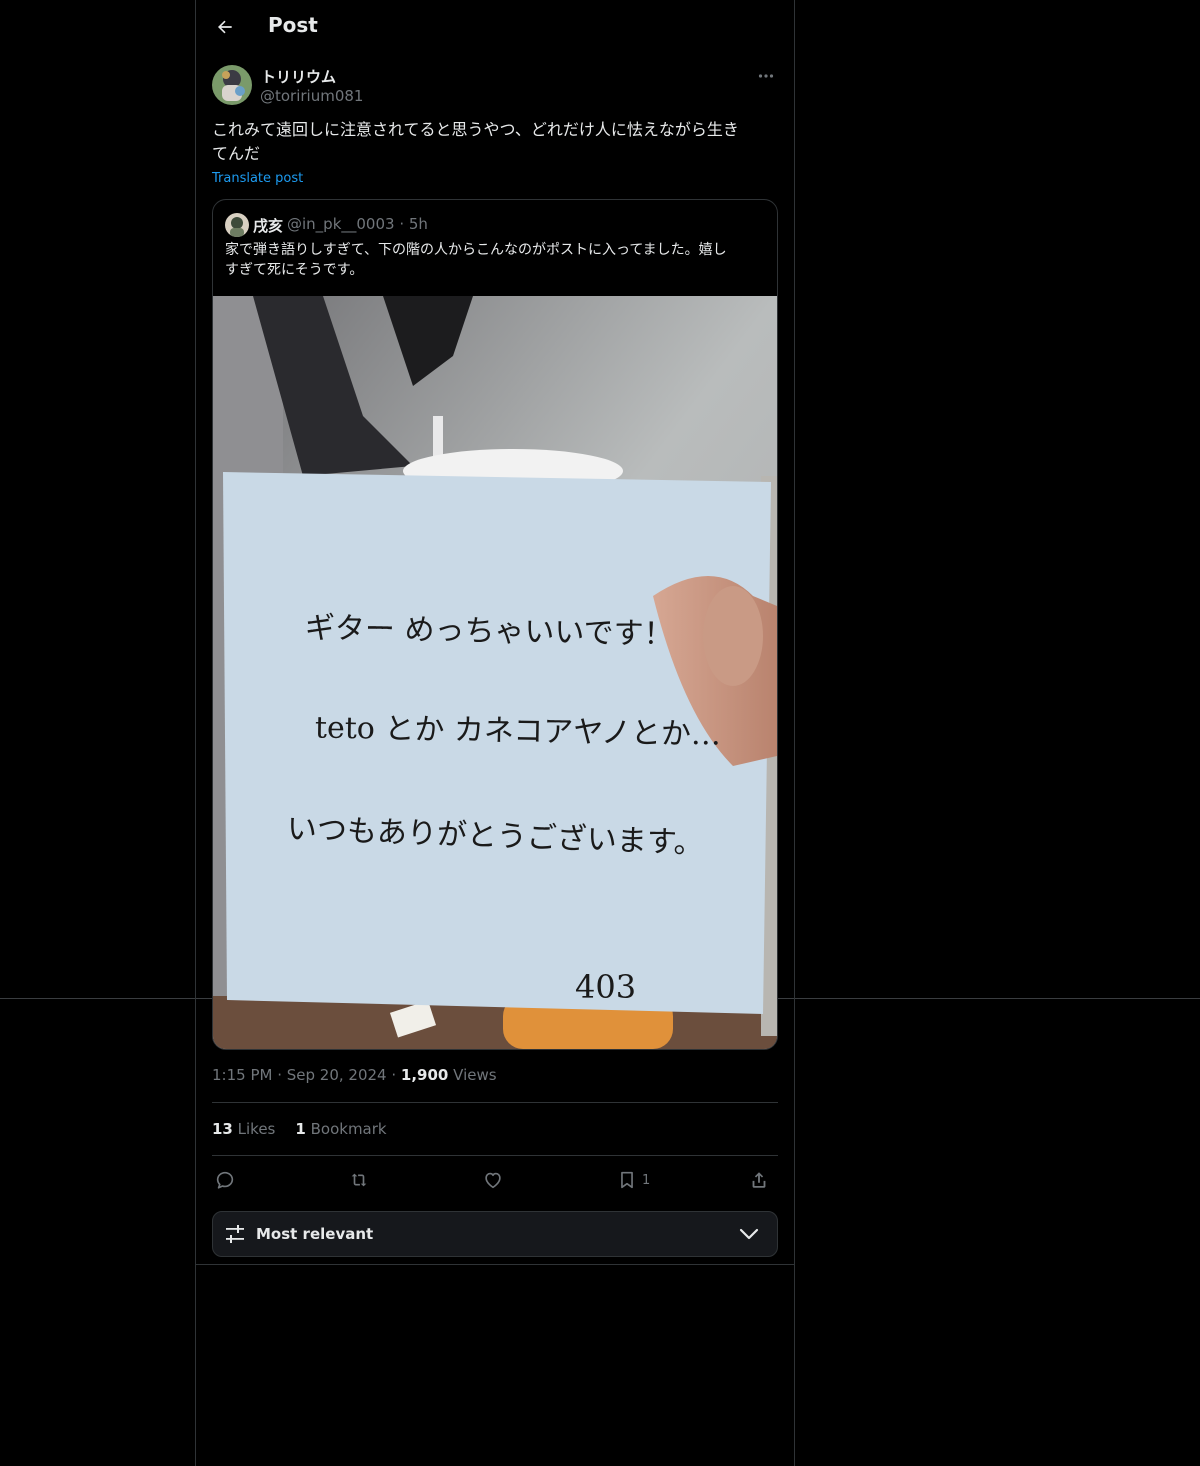  I want to click on back-arrow-icon, so click(225, 27).